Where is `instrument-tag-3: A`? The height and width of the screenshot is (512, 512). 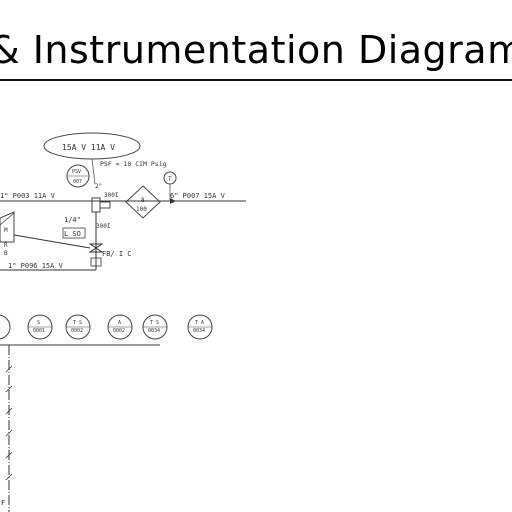 instrument-tag-3: A is located at coordinates (119, 323).